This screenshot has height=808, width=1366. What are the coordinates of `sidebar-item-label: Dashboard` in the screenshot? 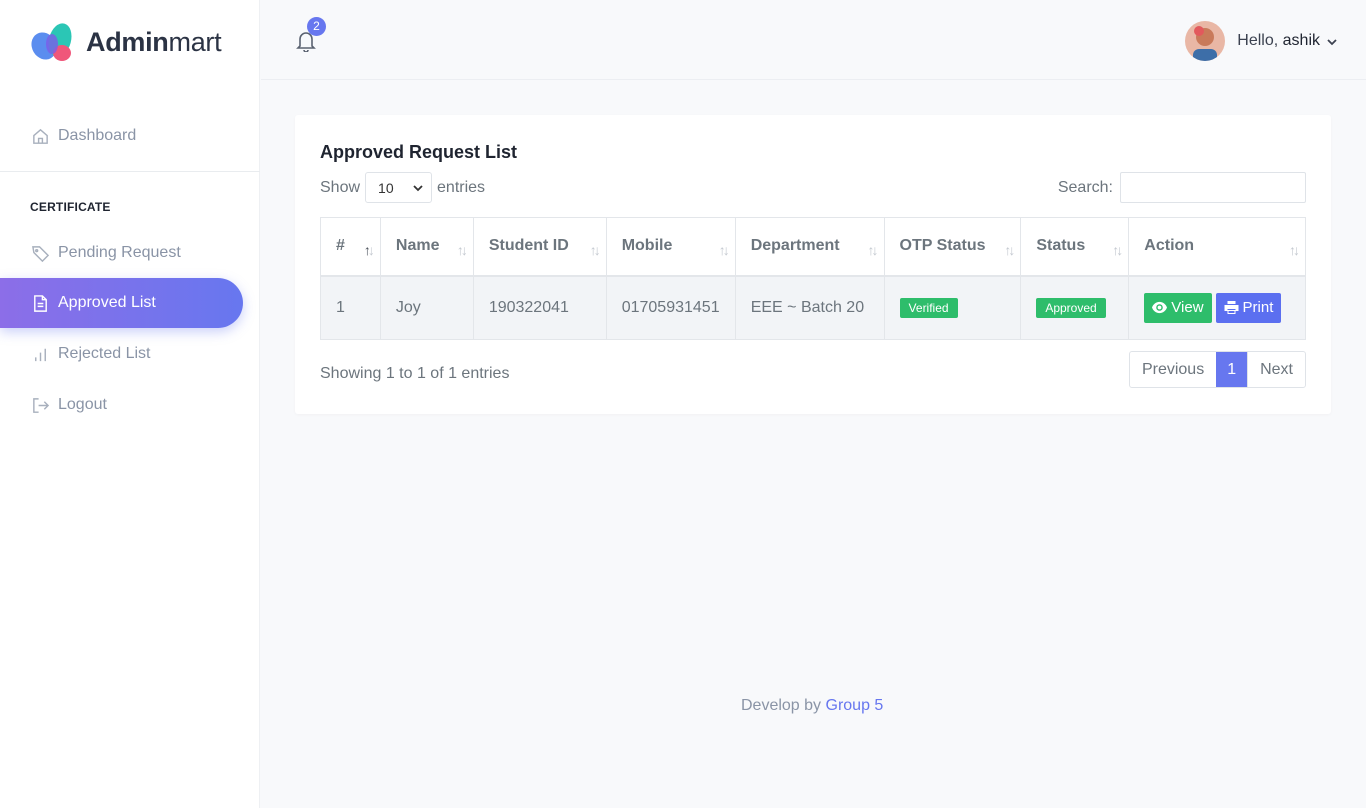 It's located at (97, 135).